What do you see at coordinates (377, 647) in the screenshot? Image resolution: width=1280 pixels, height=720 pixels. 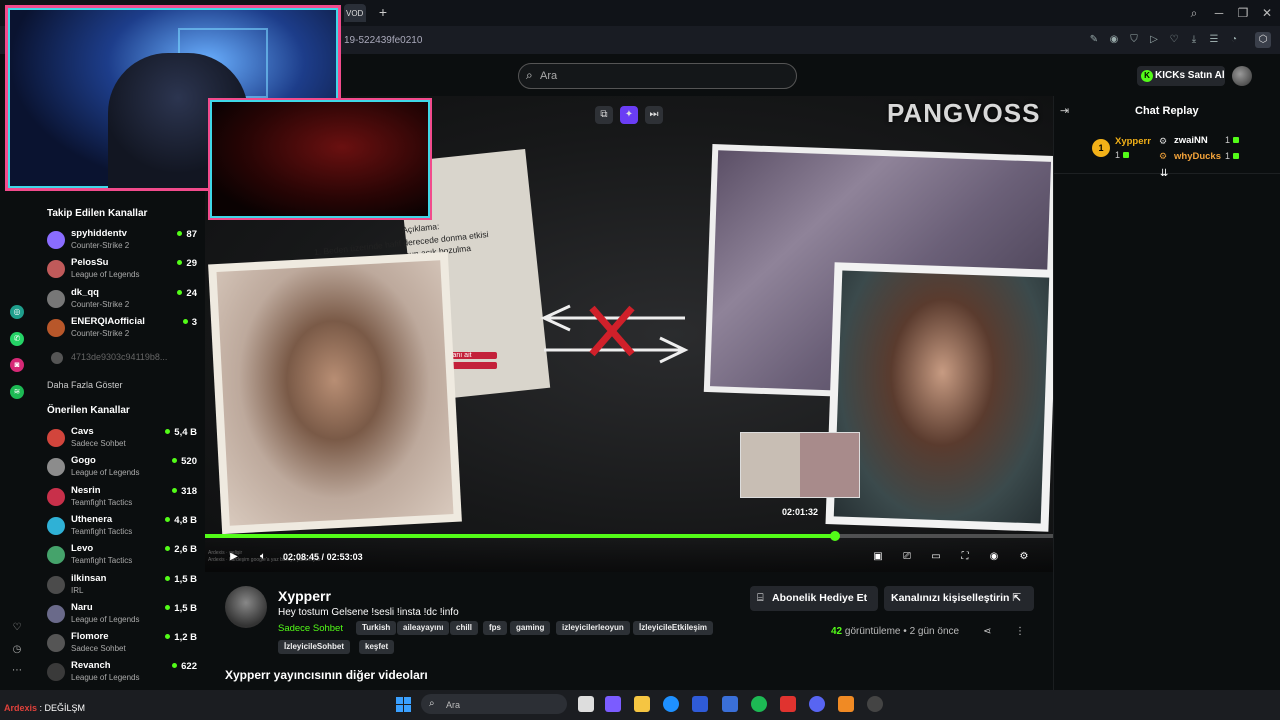 I see `stream-tag: keşfet` at bounding box center [377, 647].